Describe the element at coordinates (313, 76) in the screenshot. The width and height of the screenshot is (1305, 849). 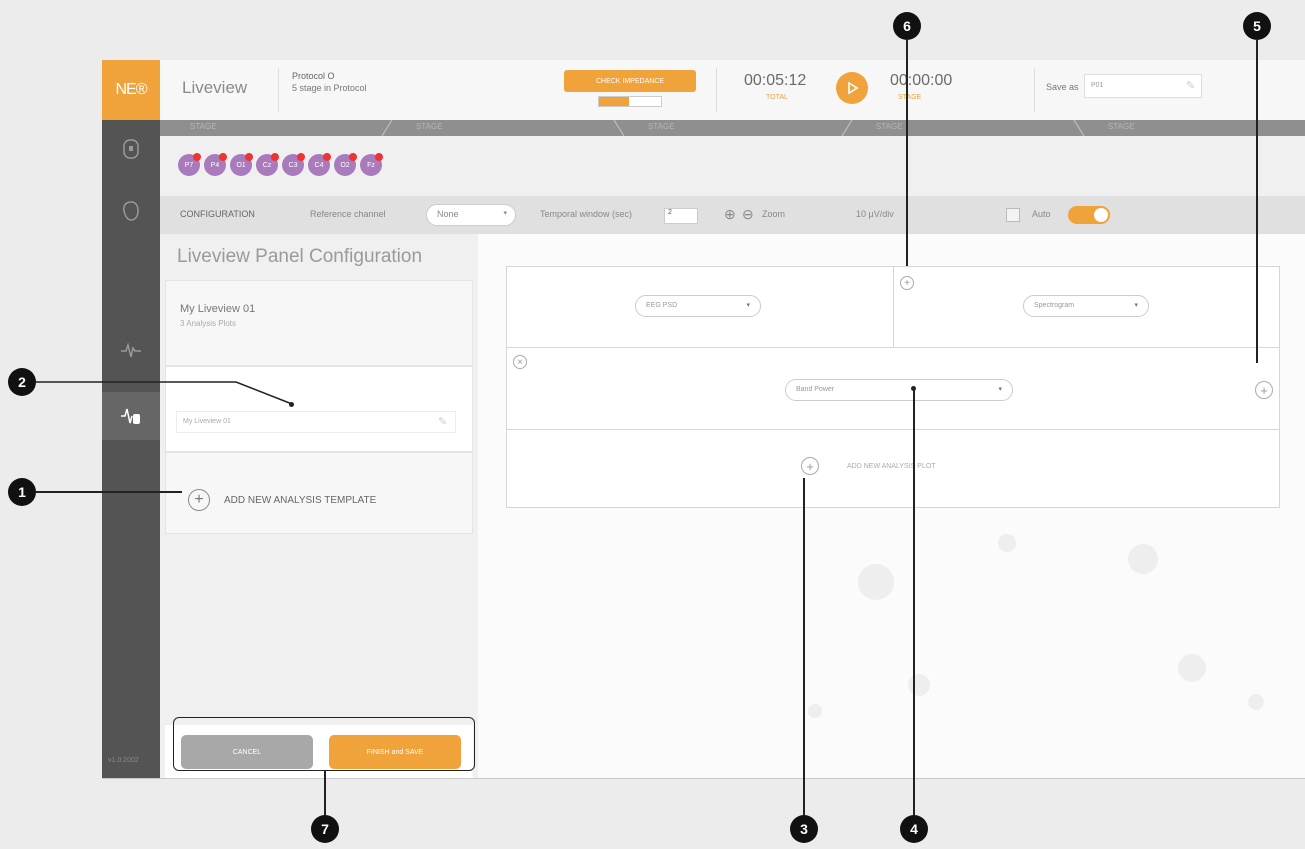
I see `protocol-name: Protocol O` at that location.